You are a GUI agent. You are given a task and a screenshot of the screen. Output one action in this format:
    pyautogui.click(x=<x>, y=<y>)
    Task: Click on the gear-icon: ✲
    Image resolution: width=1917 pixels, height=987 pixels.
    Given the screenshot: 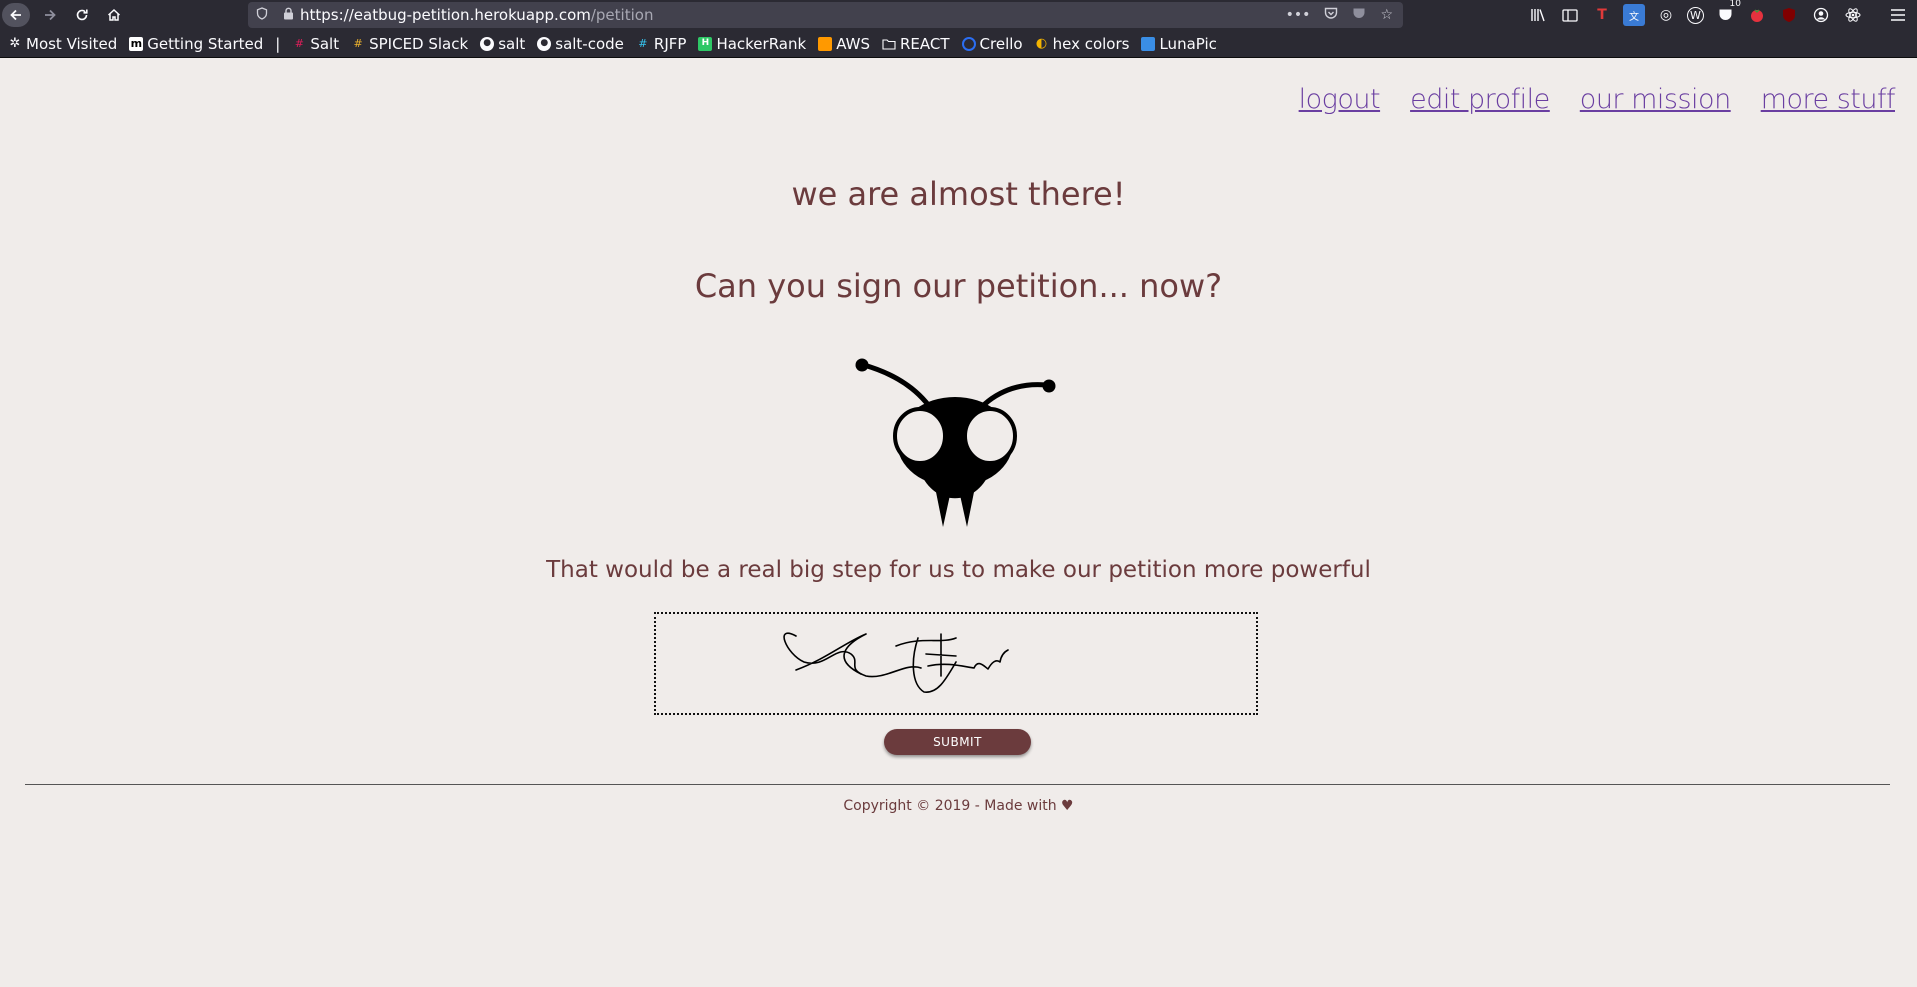 What is the action you would take?
    pyautogui.click(x=15, y=43)
    